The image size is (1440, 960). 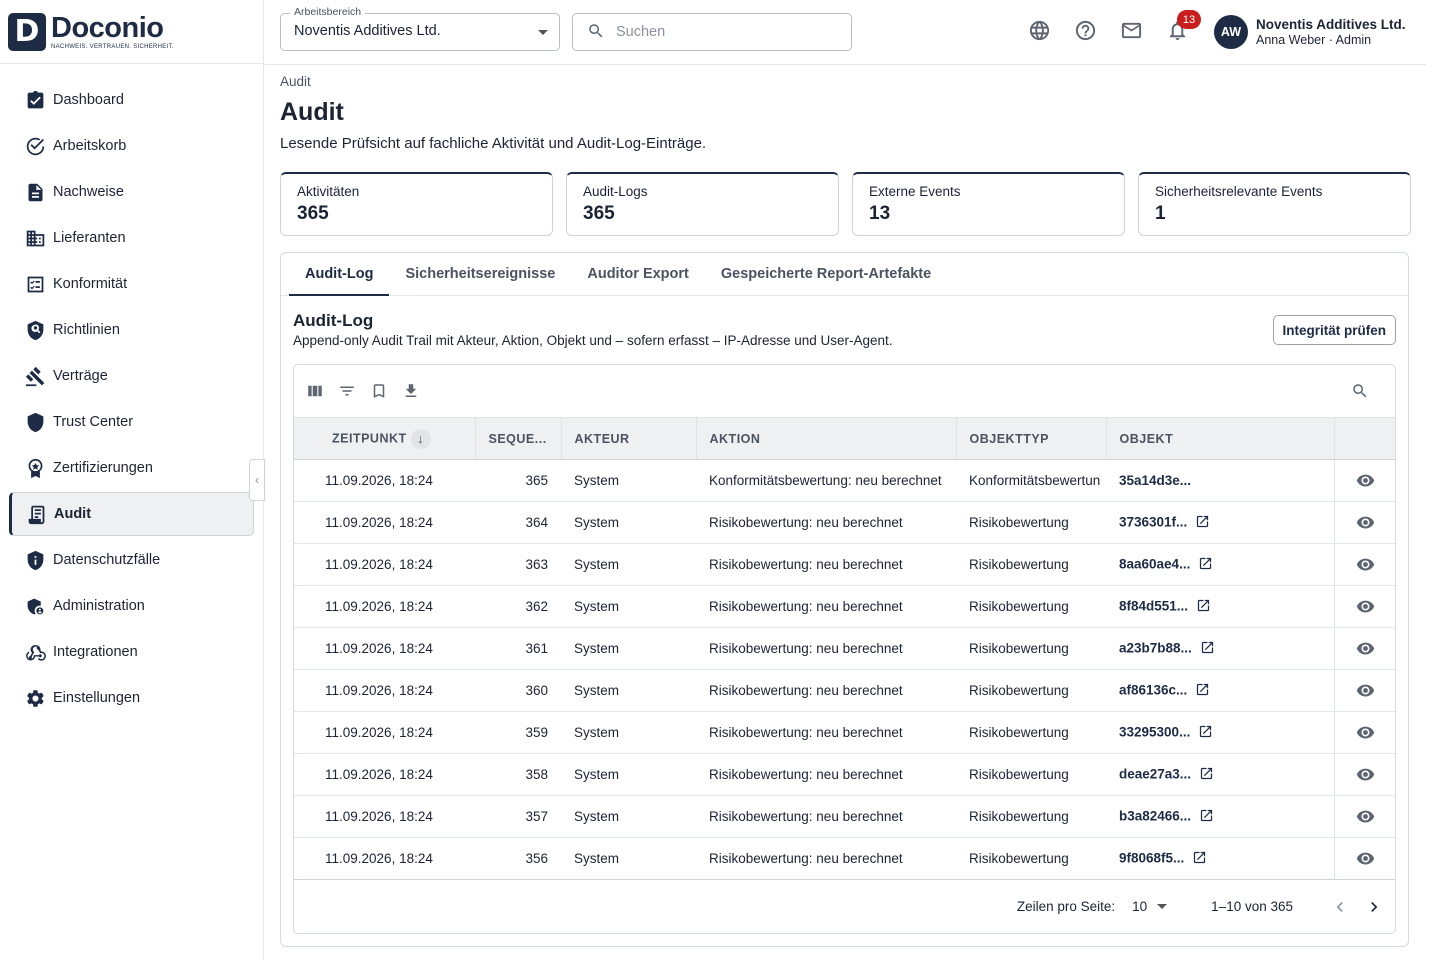 What do you see at coordinates (347, 391) in the screenshot?
I see `filter-icon` at bounding box center [347, 391].